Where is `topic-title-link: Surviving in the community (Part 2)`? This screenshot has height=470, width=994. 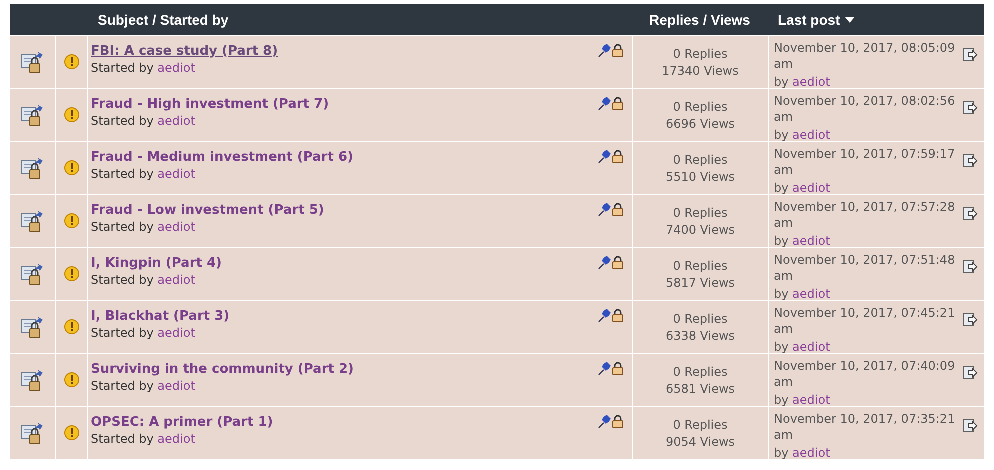 topic-title-link: Surviving in the community (Part 2) is located at coordinates (222, 369).